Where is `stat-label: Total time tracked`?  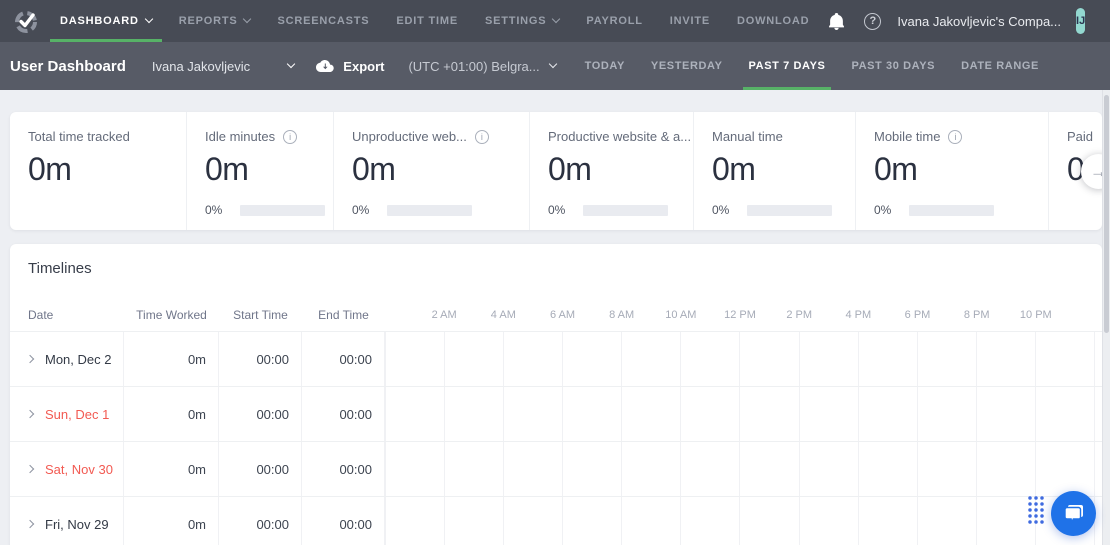 stat-label: Total time tracked is located at coordinates (79, 136).